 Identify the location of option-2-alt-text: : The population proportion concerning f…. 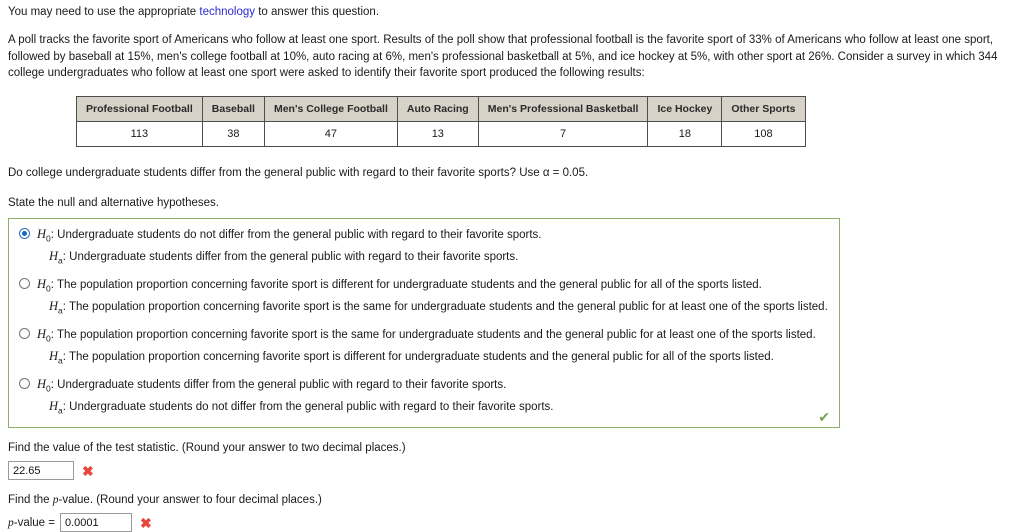
(445, 306).